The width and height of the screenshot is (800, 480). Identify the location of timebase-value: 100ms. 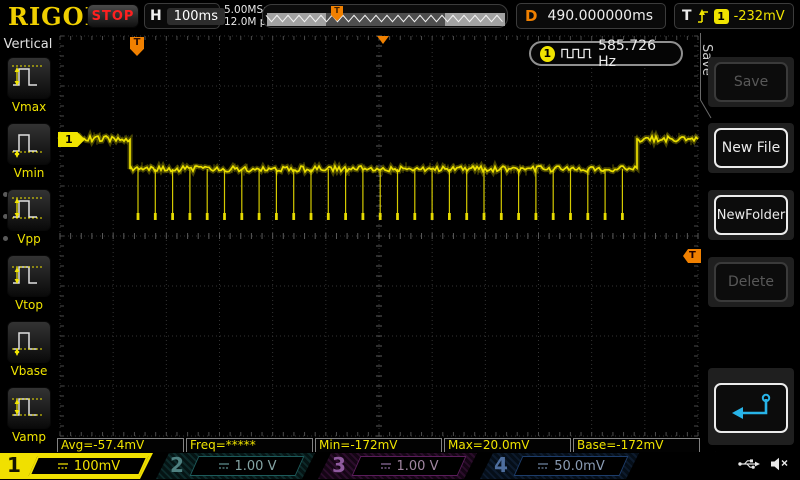
(195, 16).